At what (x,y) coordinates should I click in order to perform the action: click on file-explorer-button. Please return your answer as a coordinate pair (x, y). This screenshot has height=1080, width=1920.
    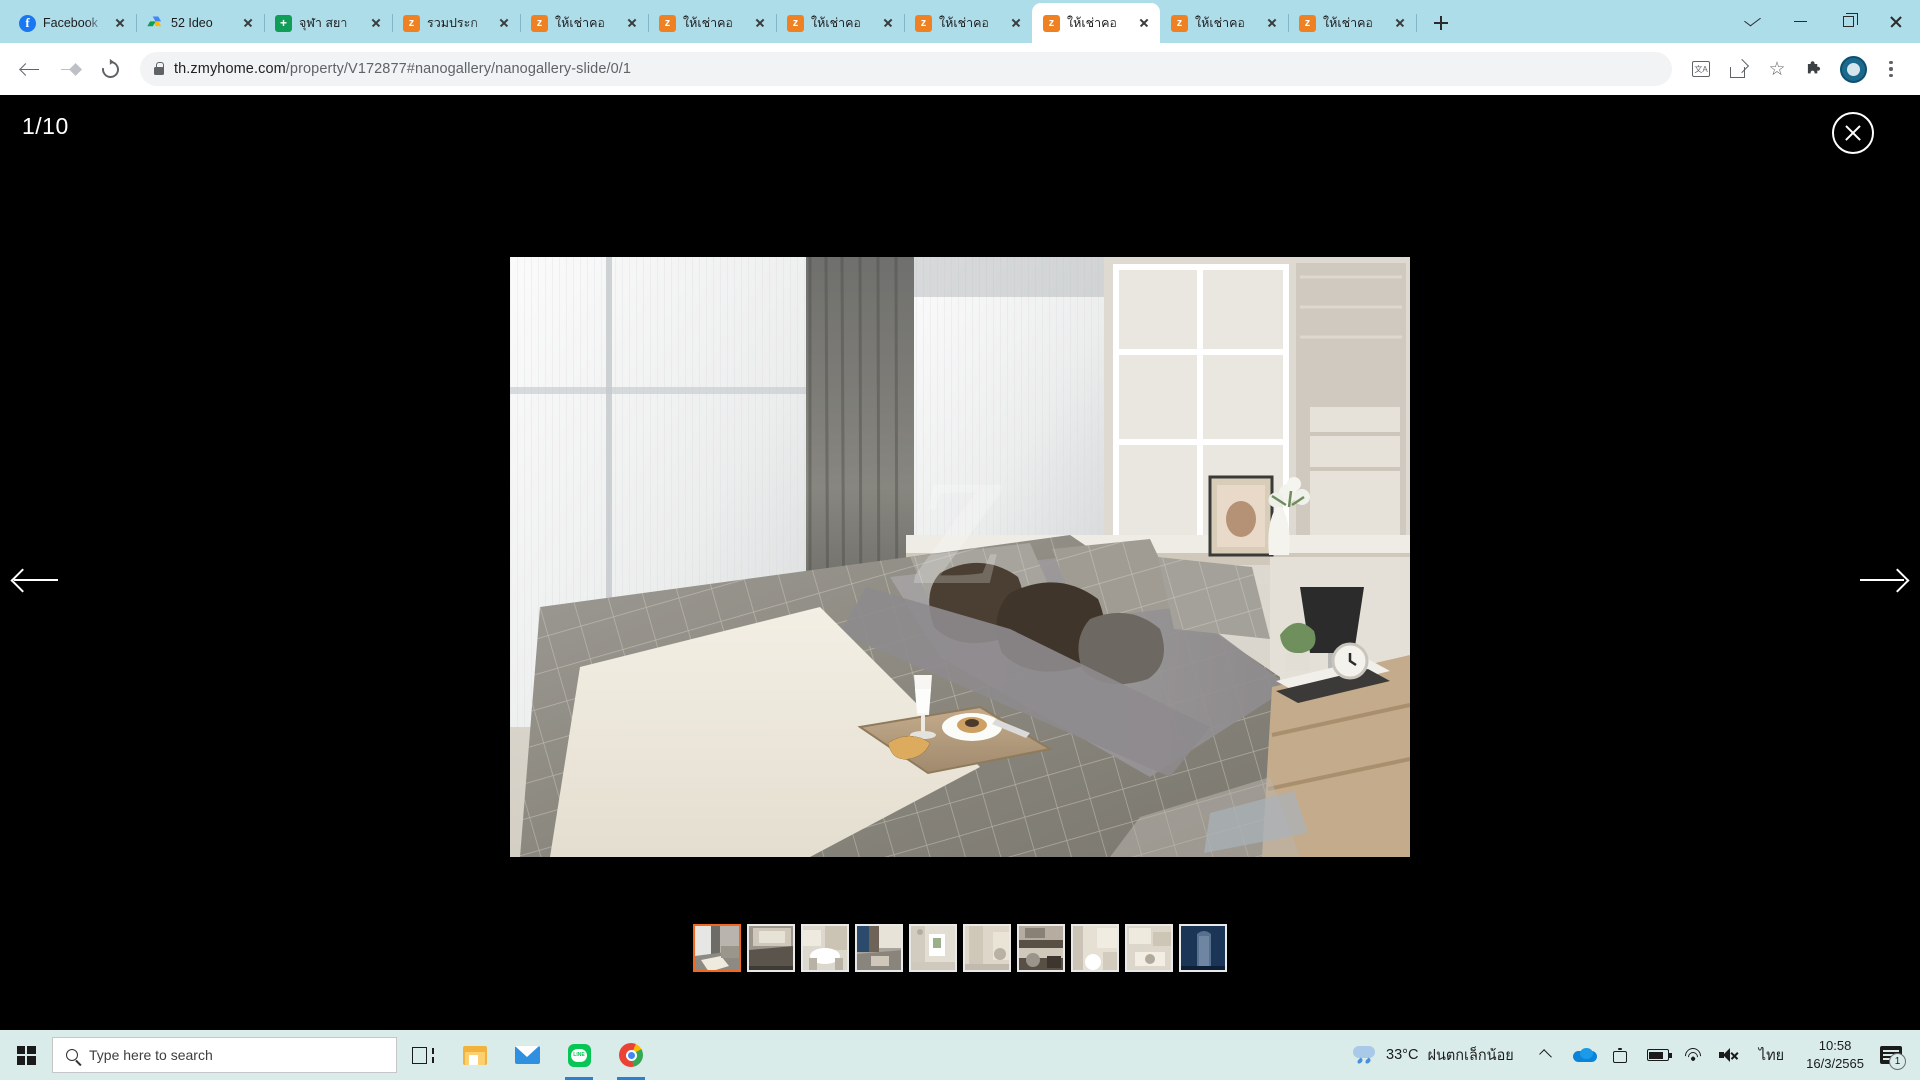
    Looking at the image, I should click on (475, 1055).